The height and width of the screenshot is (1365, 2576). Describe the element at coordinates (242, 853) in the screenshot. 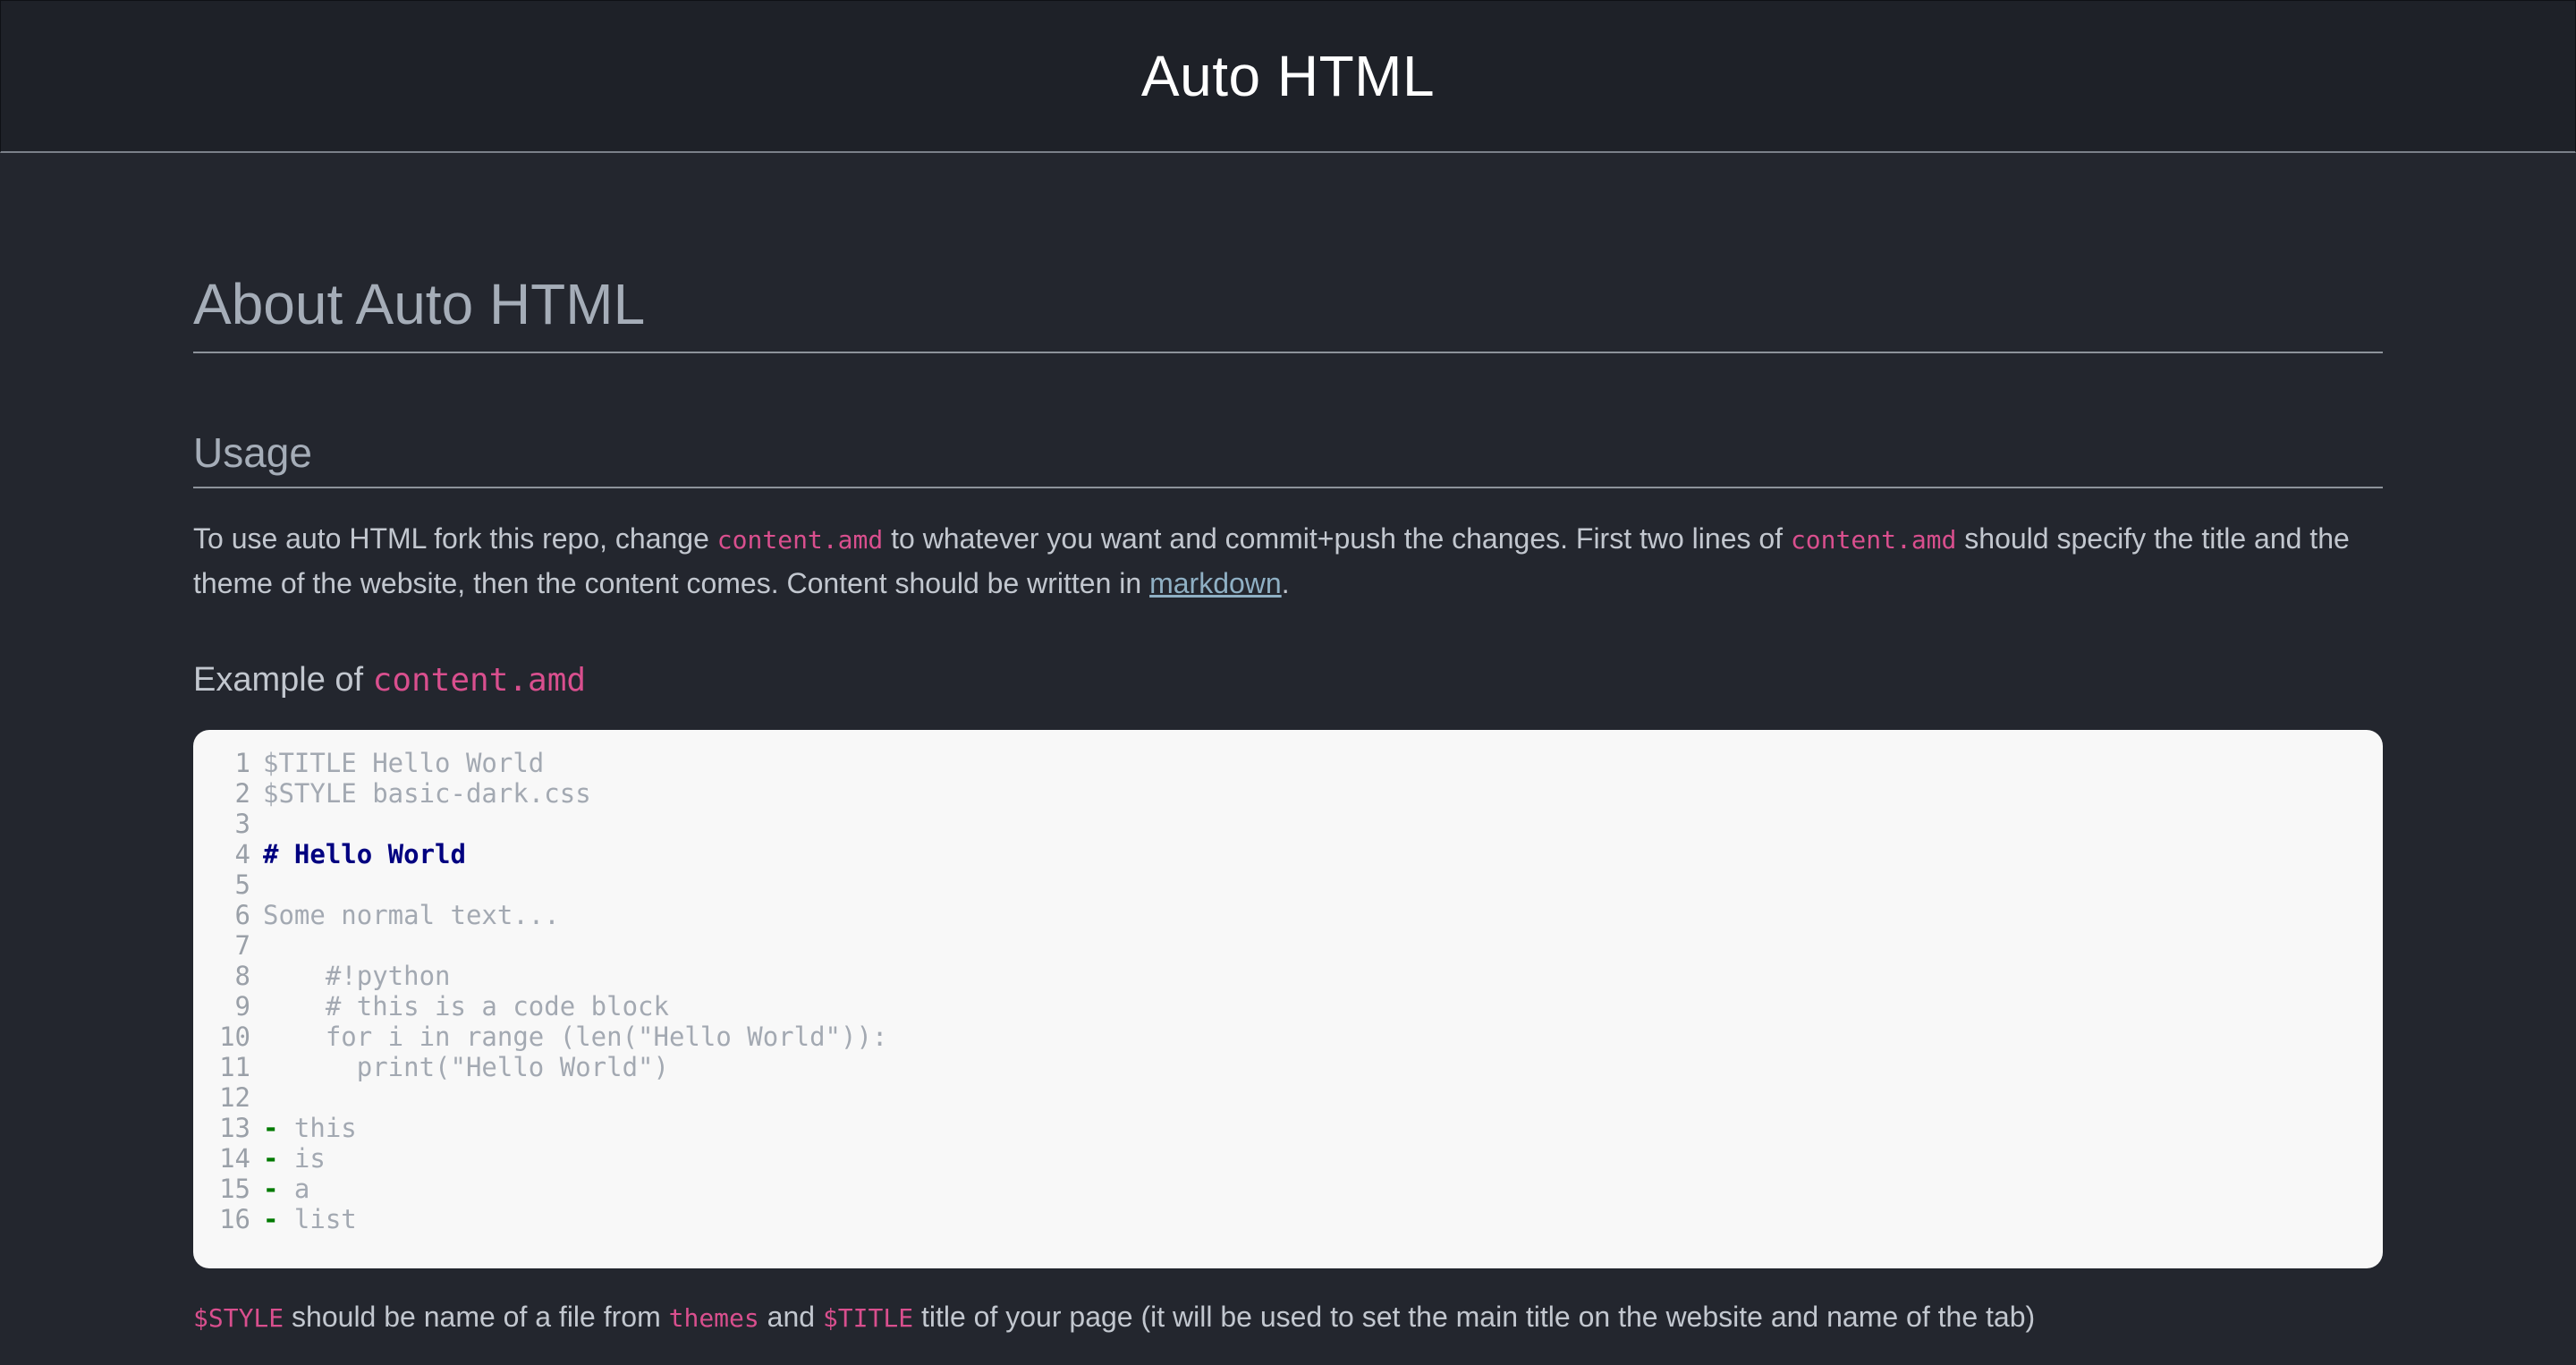

I see `line-number: 4` at that location.